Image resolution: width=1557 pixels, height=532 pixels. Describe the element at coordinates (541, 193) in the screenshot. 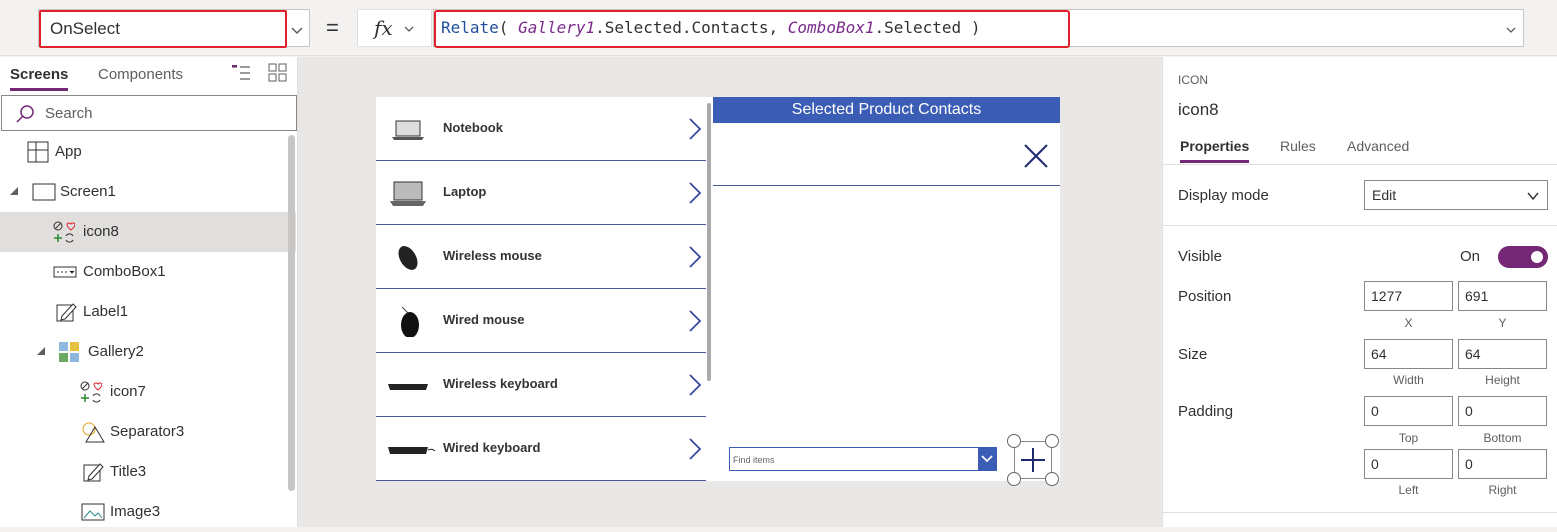

I see `gallery-row: Laptop` at that location.